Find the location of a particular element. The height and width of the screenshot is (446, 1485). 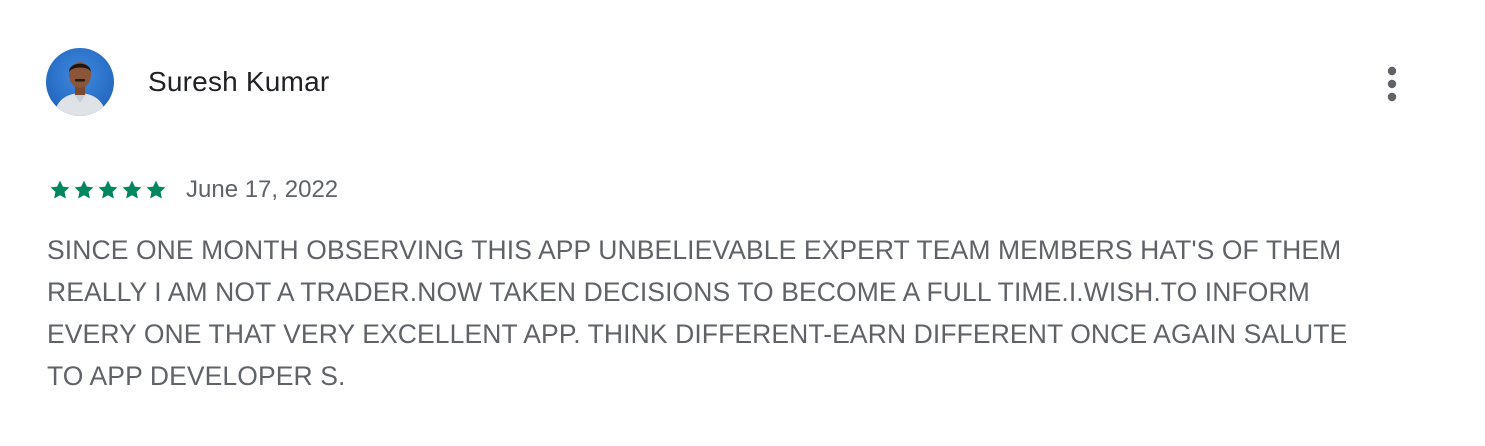

more-options-button is located at coordinates (1392, 84).